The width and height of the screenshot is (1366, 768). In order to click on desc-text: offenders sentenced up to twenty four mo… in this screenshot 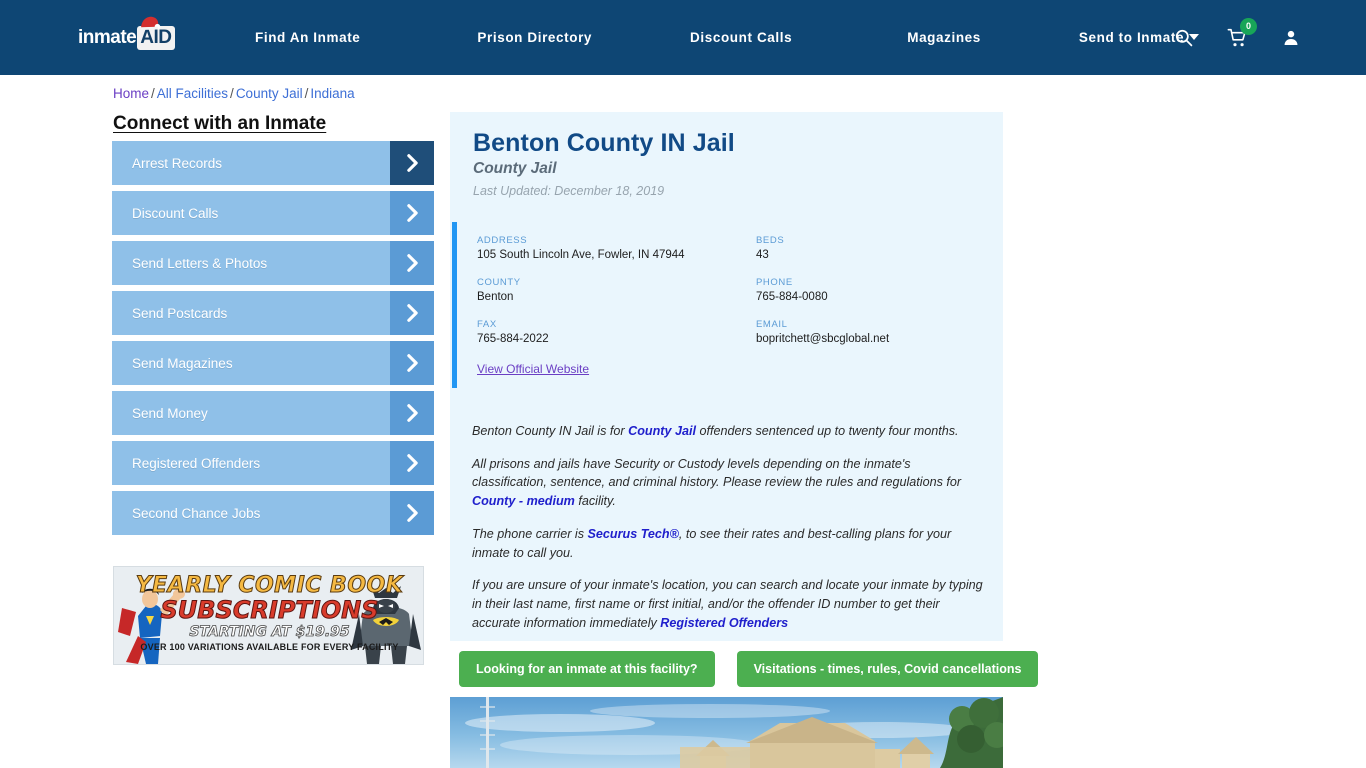, I will do `click(827, 431)`.